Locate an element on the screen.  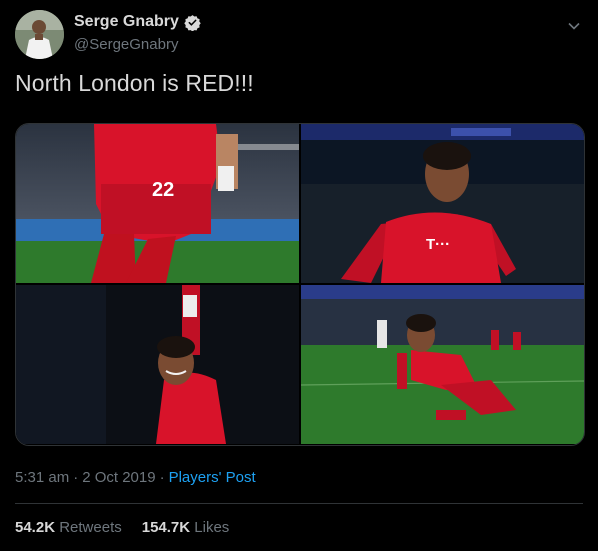
photo-2: T··· is located at coordinates (442, 203).